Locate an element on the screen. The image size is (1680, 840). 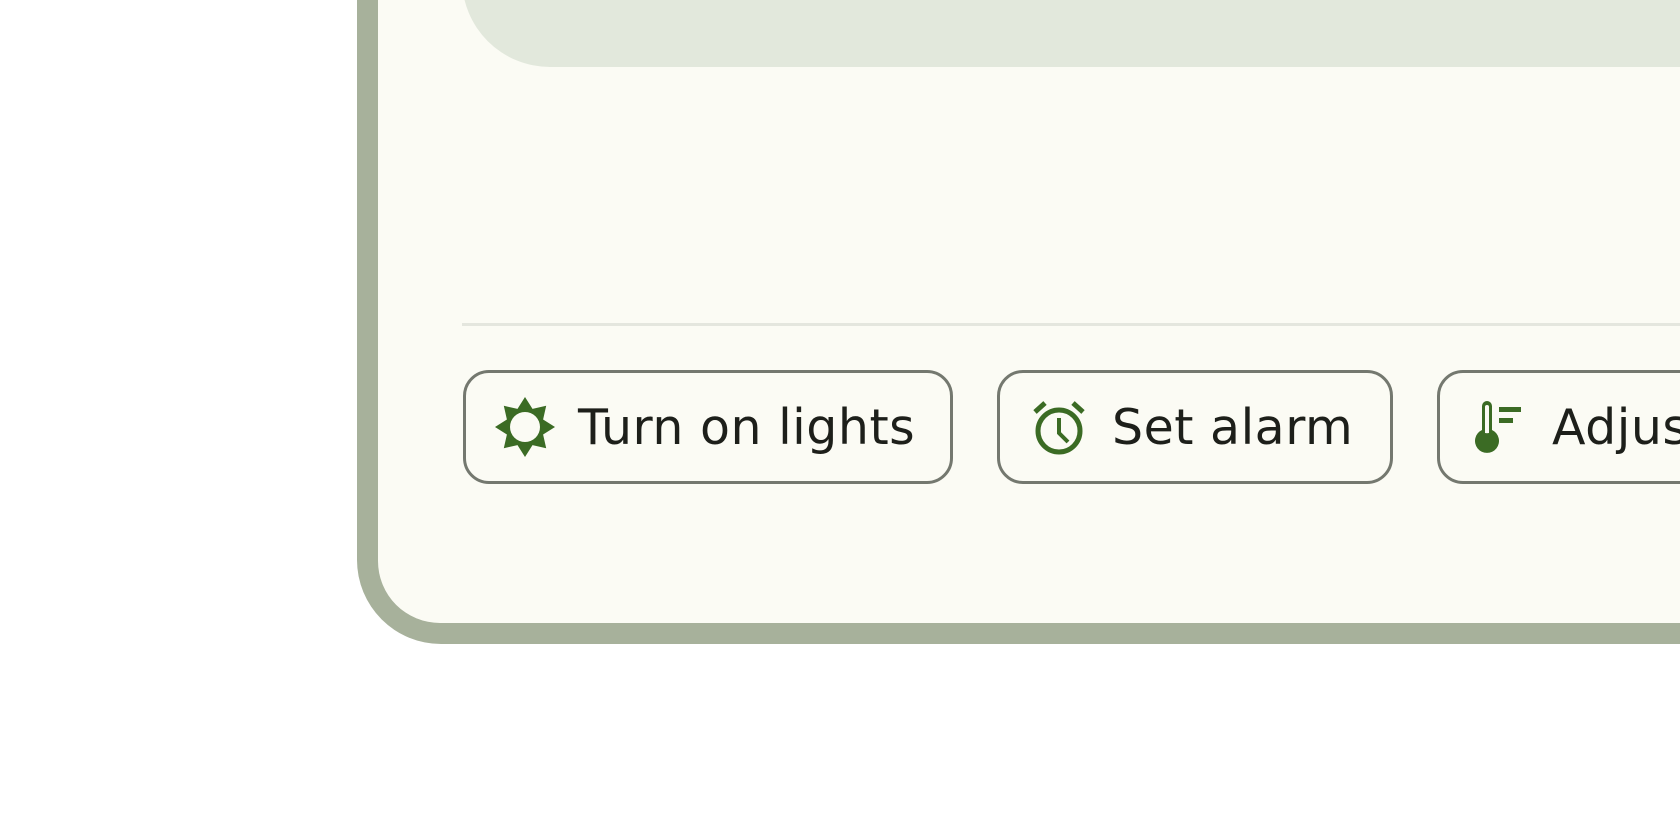
adjust-thermostat-chip: Adjust thermostat is located at coordinates (1558, 427).